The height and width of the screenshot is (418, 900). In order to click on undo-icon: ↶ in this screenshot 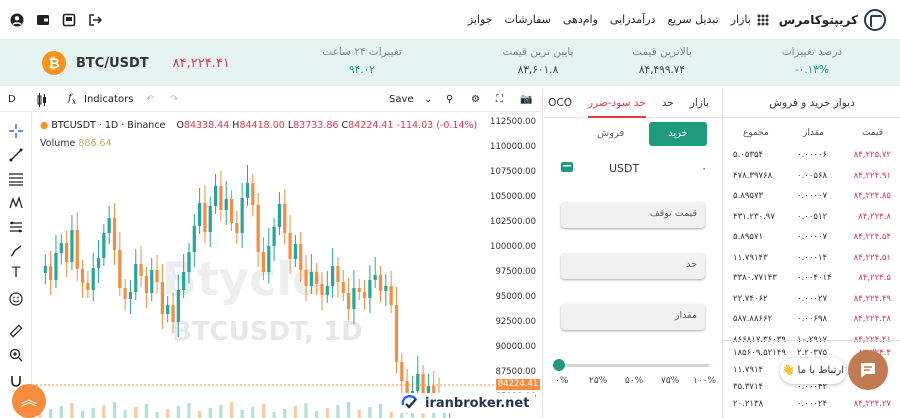, I will do `click(150, 99)`.